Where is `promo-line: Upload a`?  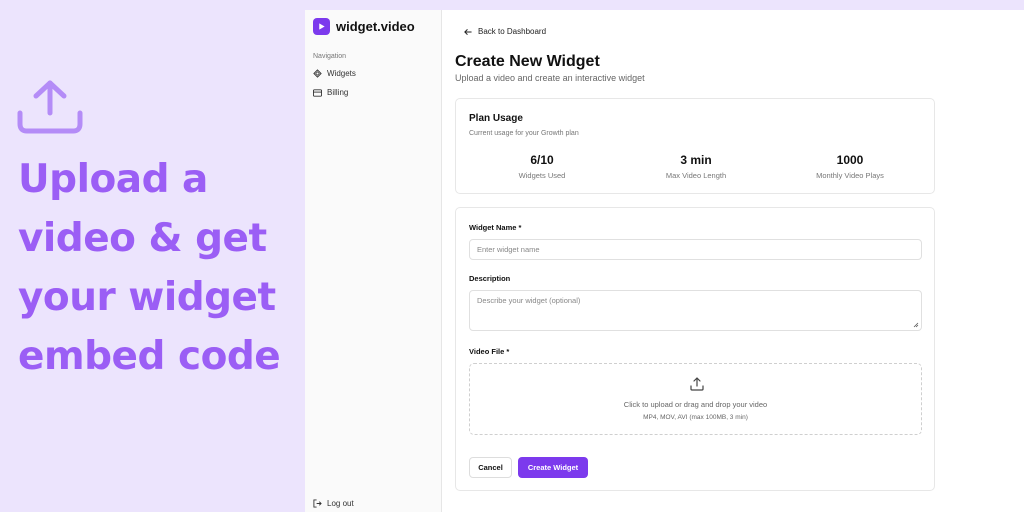
promo-line: Upload a is located at coordinates (113, 179).